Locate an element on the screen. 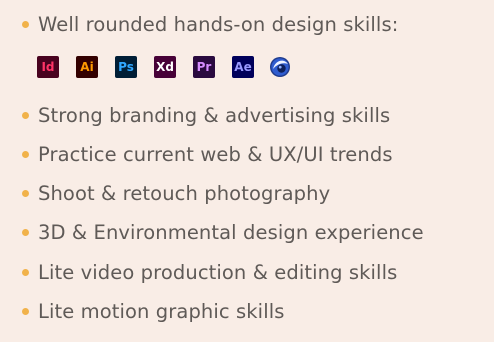 The image size is (494, 342). skill-item: Strong branding & advertising skills is located at coordinates (206, 115).